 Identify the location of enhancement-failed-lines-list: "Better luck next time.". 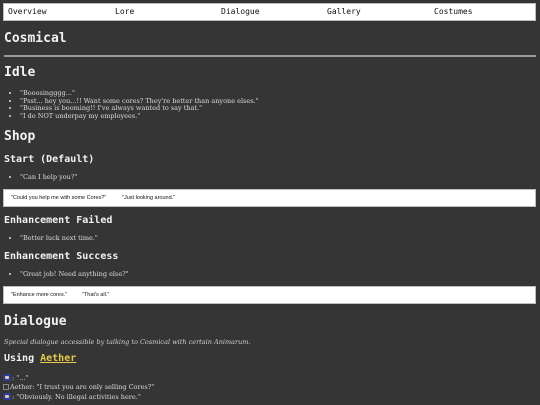
(56, 238).